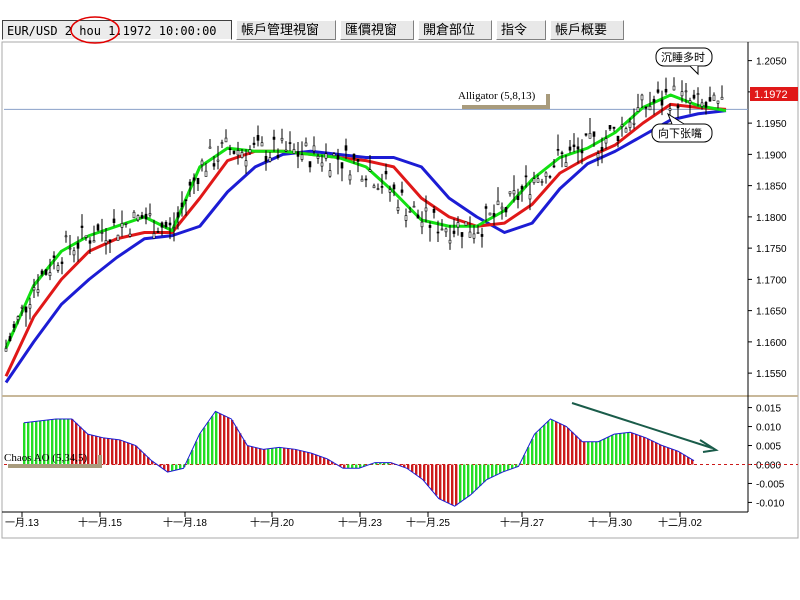 The height and width of the screenshot is (600, 800). I want to click on ao-tick-label: -0.005, so click(770, 484).